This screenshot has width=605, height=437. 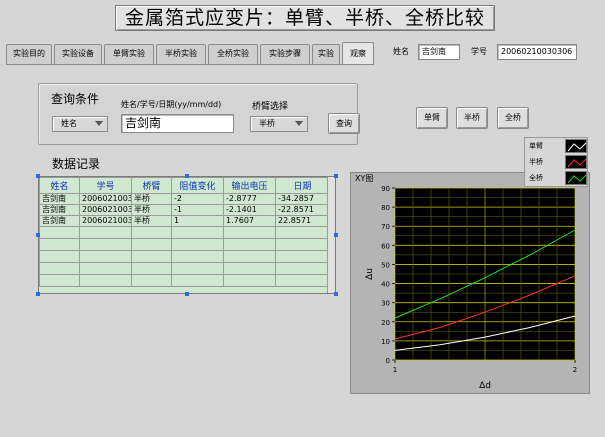 What do you see at coordinates (197, 199) in the screenshot?
I see `cell: -2` at bounding box center [197, 199].